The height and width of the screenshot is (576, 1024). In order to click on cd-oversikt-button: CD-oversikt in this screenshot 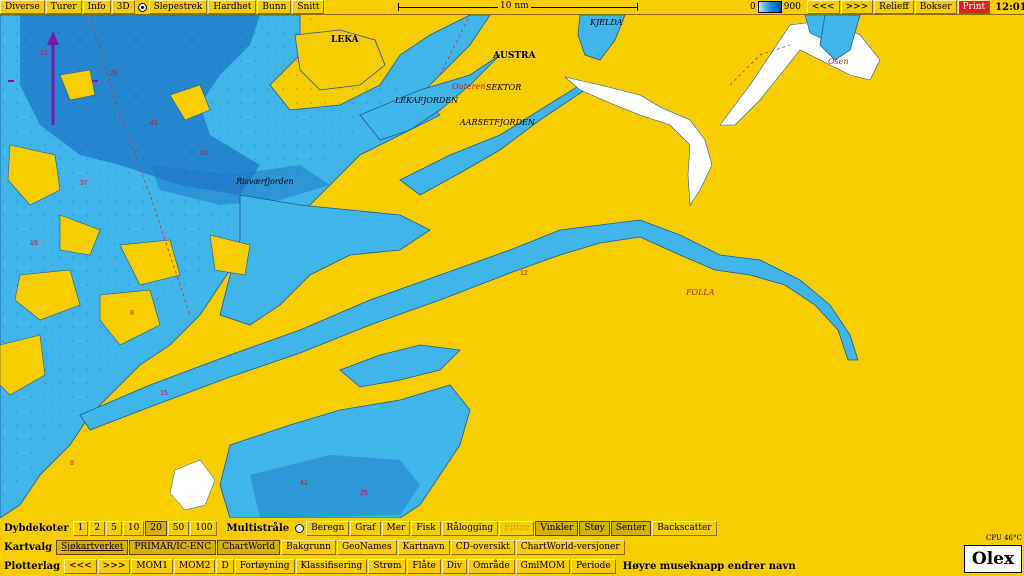, I will do `click(482, 547)`.